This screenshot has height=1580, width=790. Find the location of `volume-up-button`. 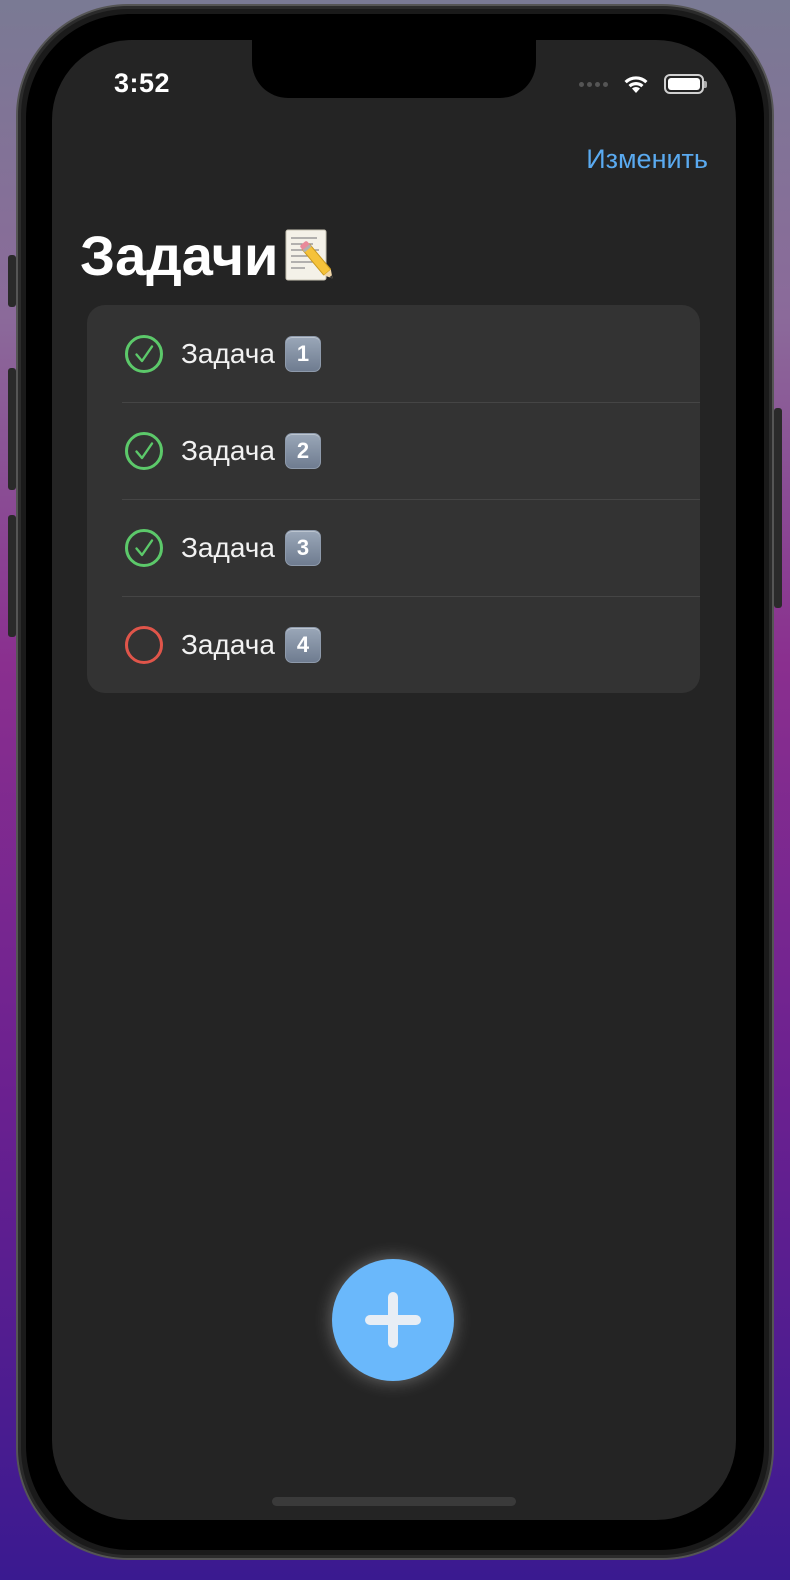

volume-up-button is located at coordinates (12, 429).